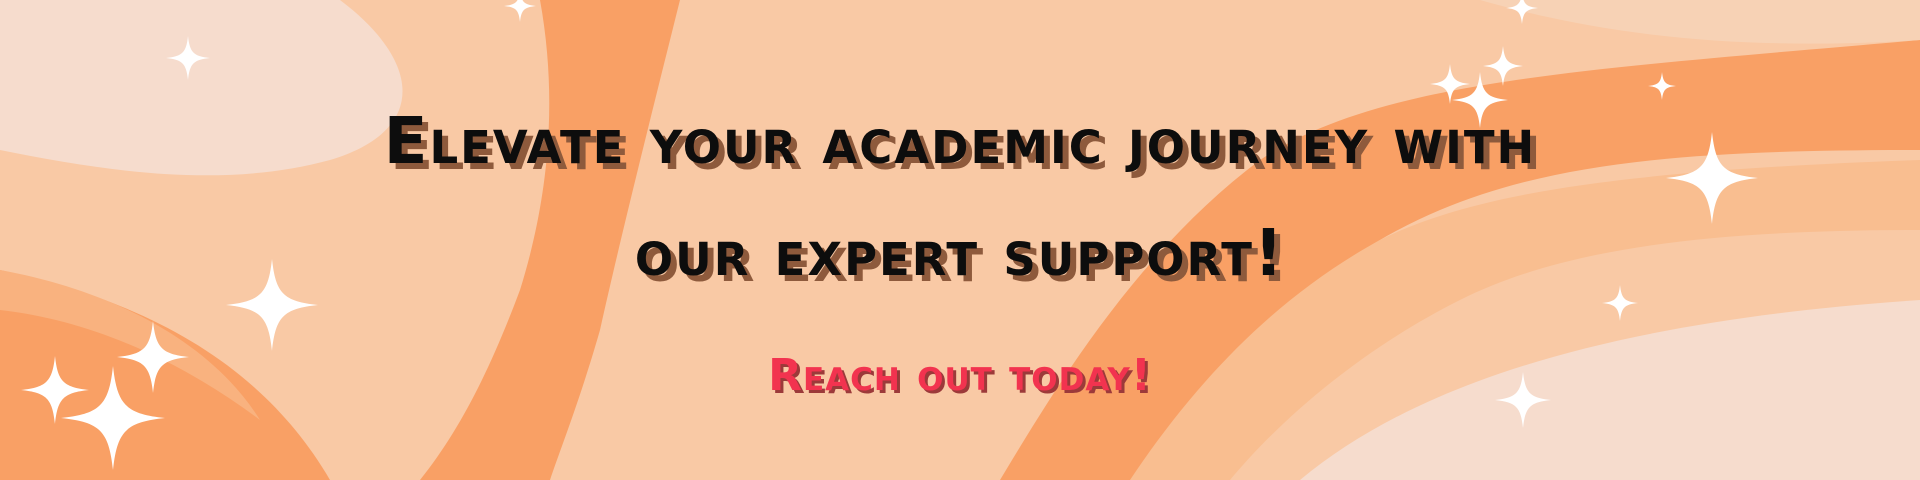  Describe the element at coordinates (960, 142) in the screenshot. I see `headline-line-1: Elevate your academic journey with` at that location.